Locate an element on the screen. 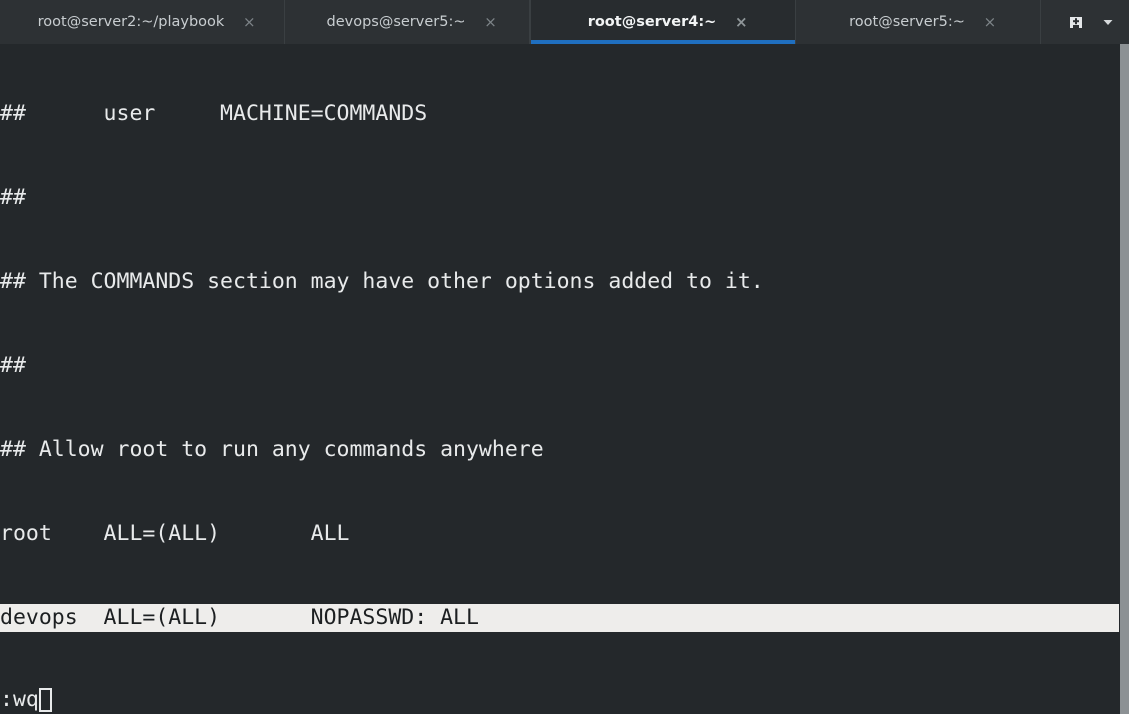 Image resolution: width=1129 pixels, height=714 pixels. tab-bar-actions is located at coordinates (1094, 22).